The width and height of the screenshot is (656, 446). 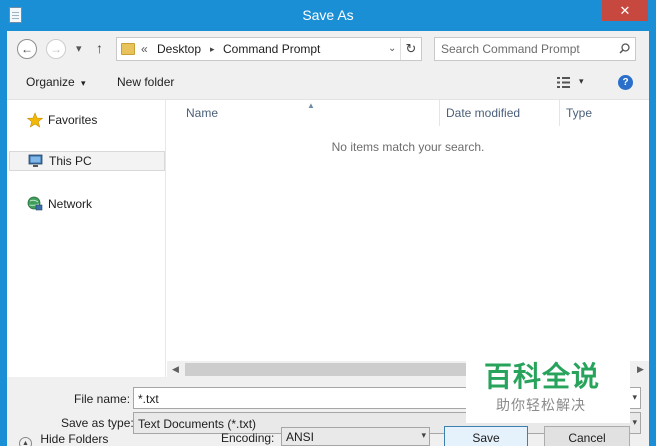 I want to click on encoding-label-text: Encoding:, so click(x=248, y=438).